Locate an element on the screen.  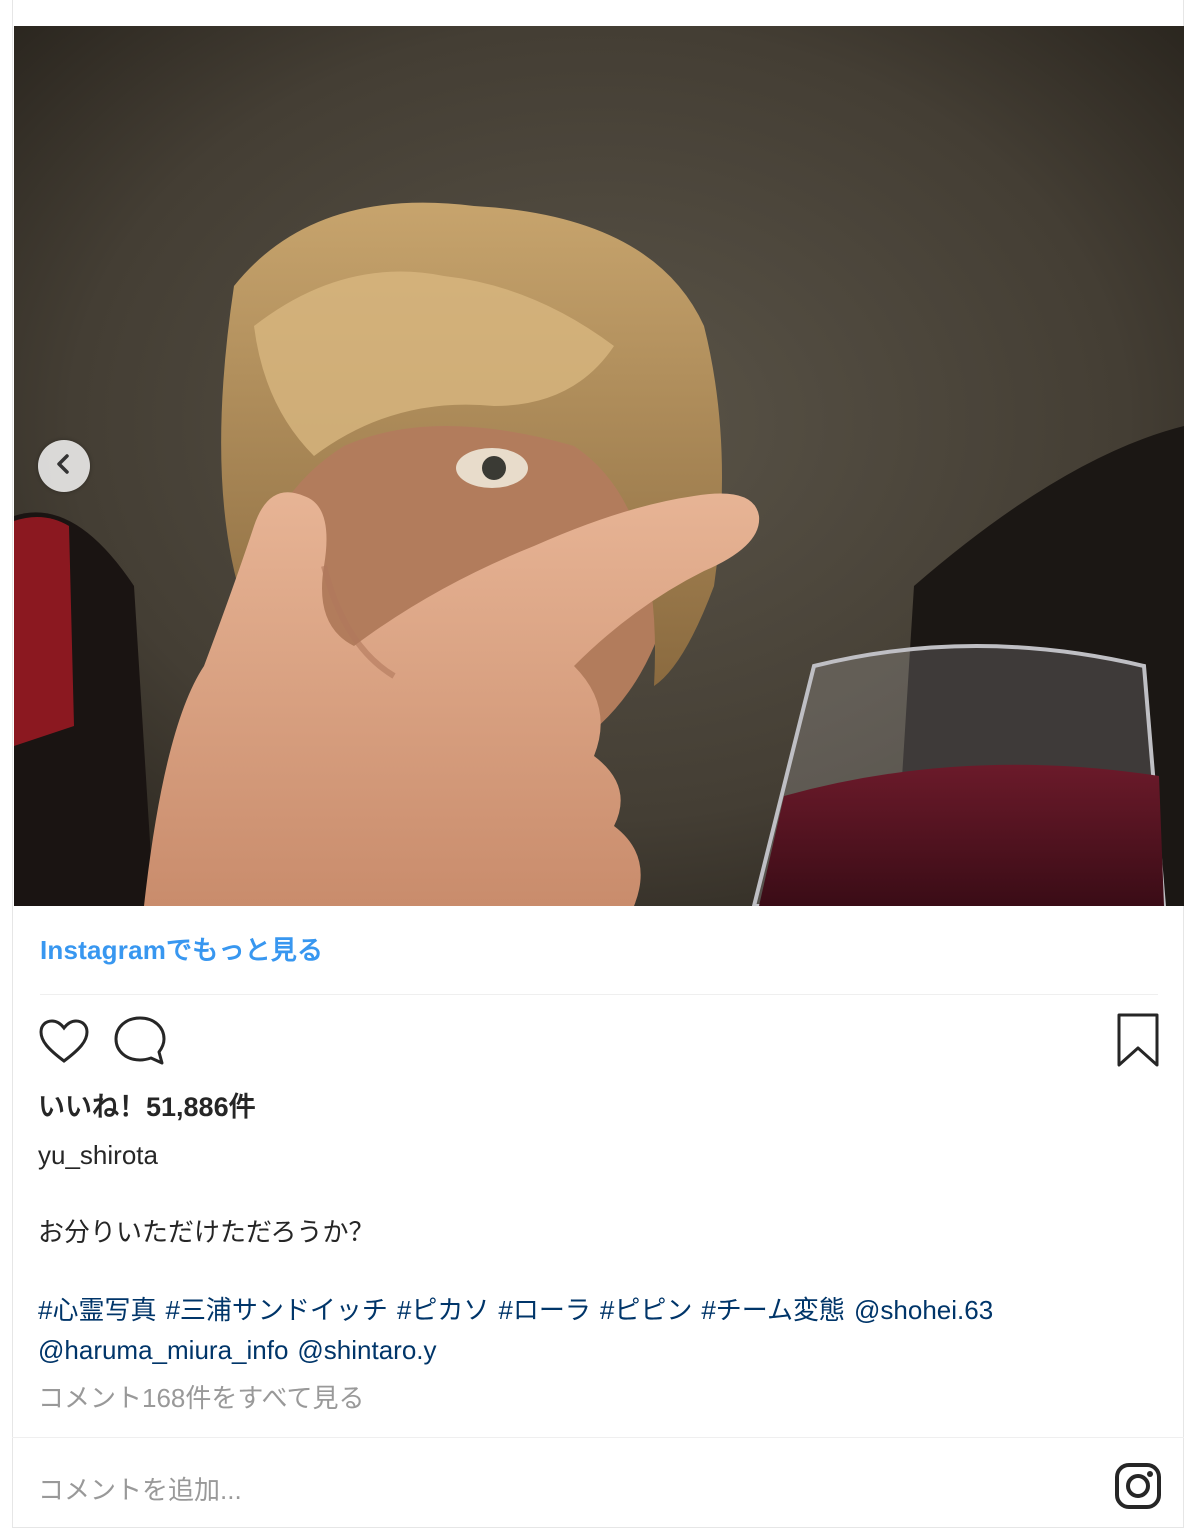
chevron-left-icon is located at coordinates (64, 466).